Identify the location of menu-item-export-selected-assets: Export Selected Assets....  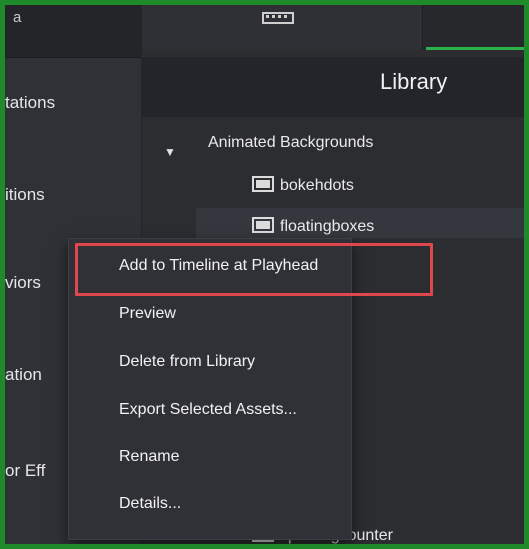
(208, 410).